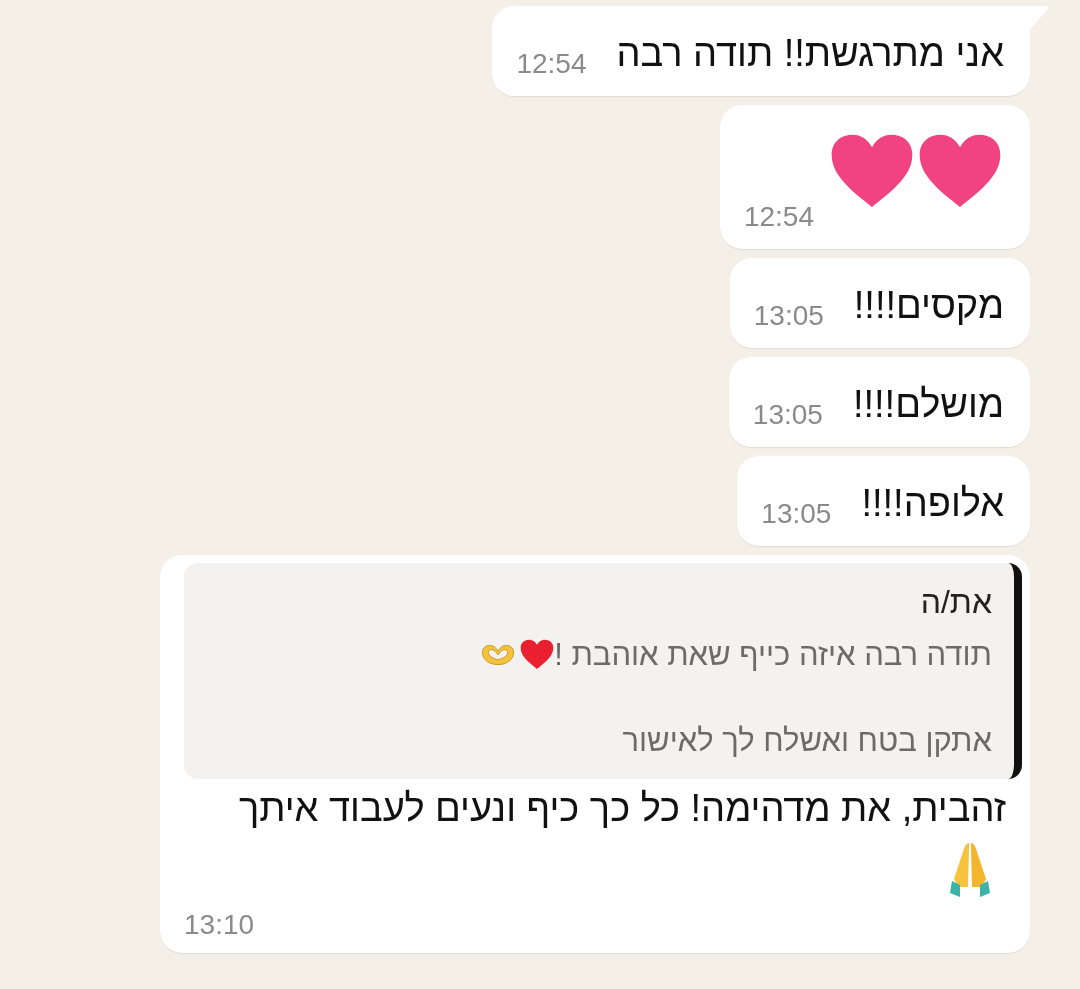 Image resolution: width=1080 pixels, height=989 pixels. I want to click on message-text: אני מתרגשת!! תודה רבה, so click(810, 53).